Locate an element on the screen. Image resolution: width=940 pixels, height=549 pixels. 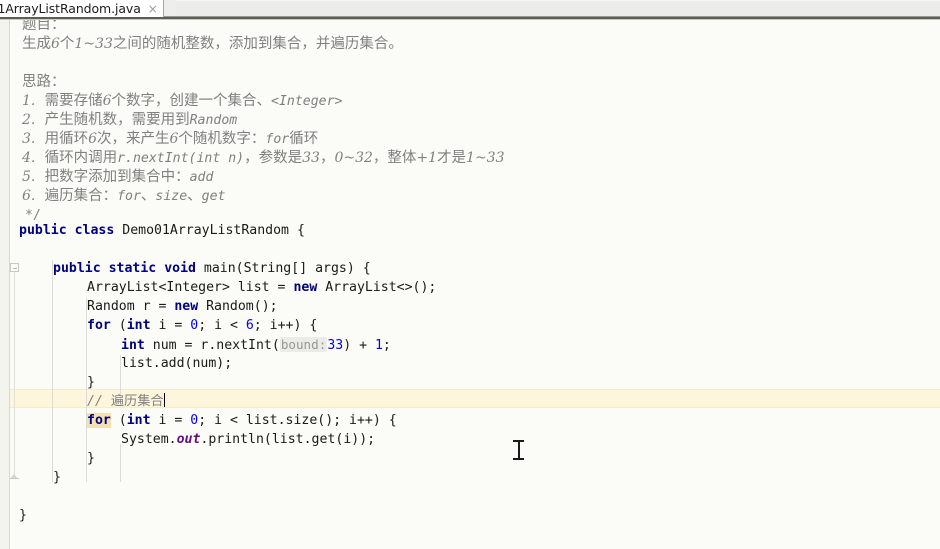
closing-brace-main: } is located at coordinates (57, 477).